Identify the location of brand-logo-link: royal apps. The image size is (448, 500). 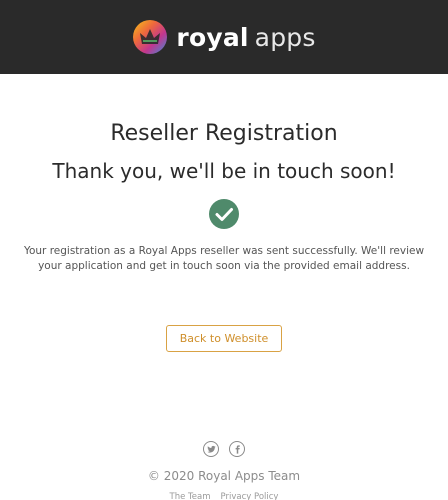
(223, 37).